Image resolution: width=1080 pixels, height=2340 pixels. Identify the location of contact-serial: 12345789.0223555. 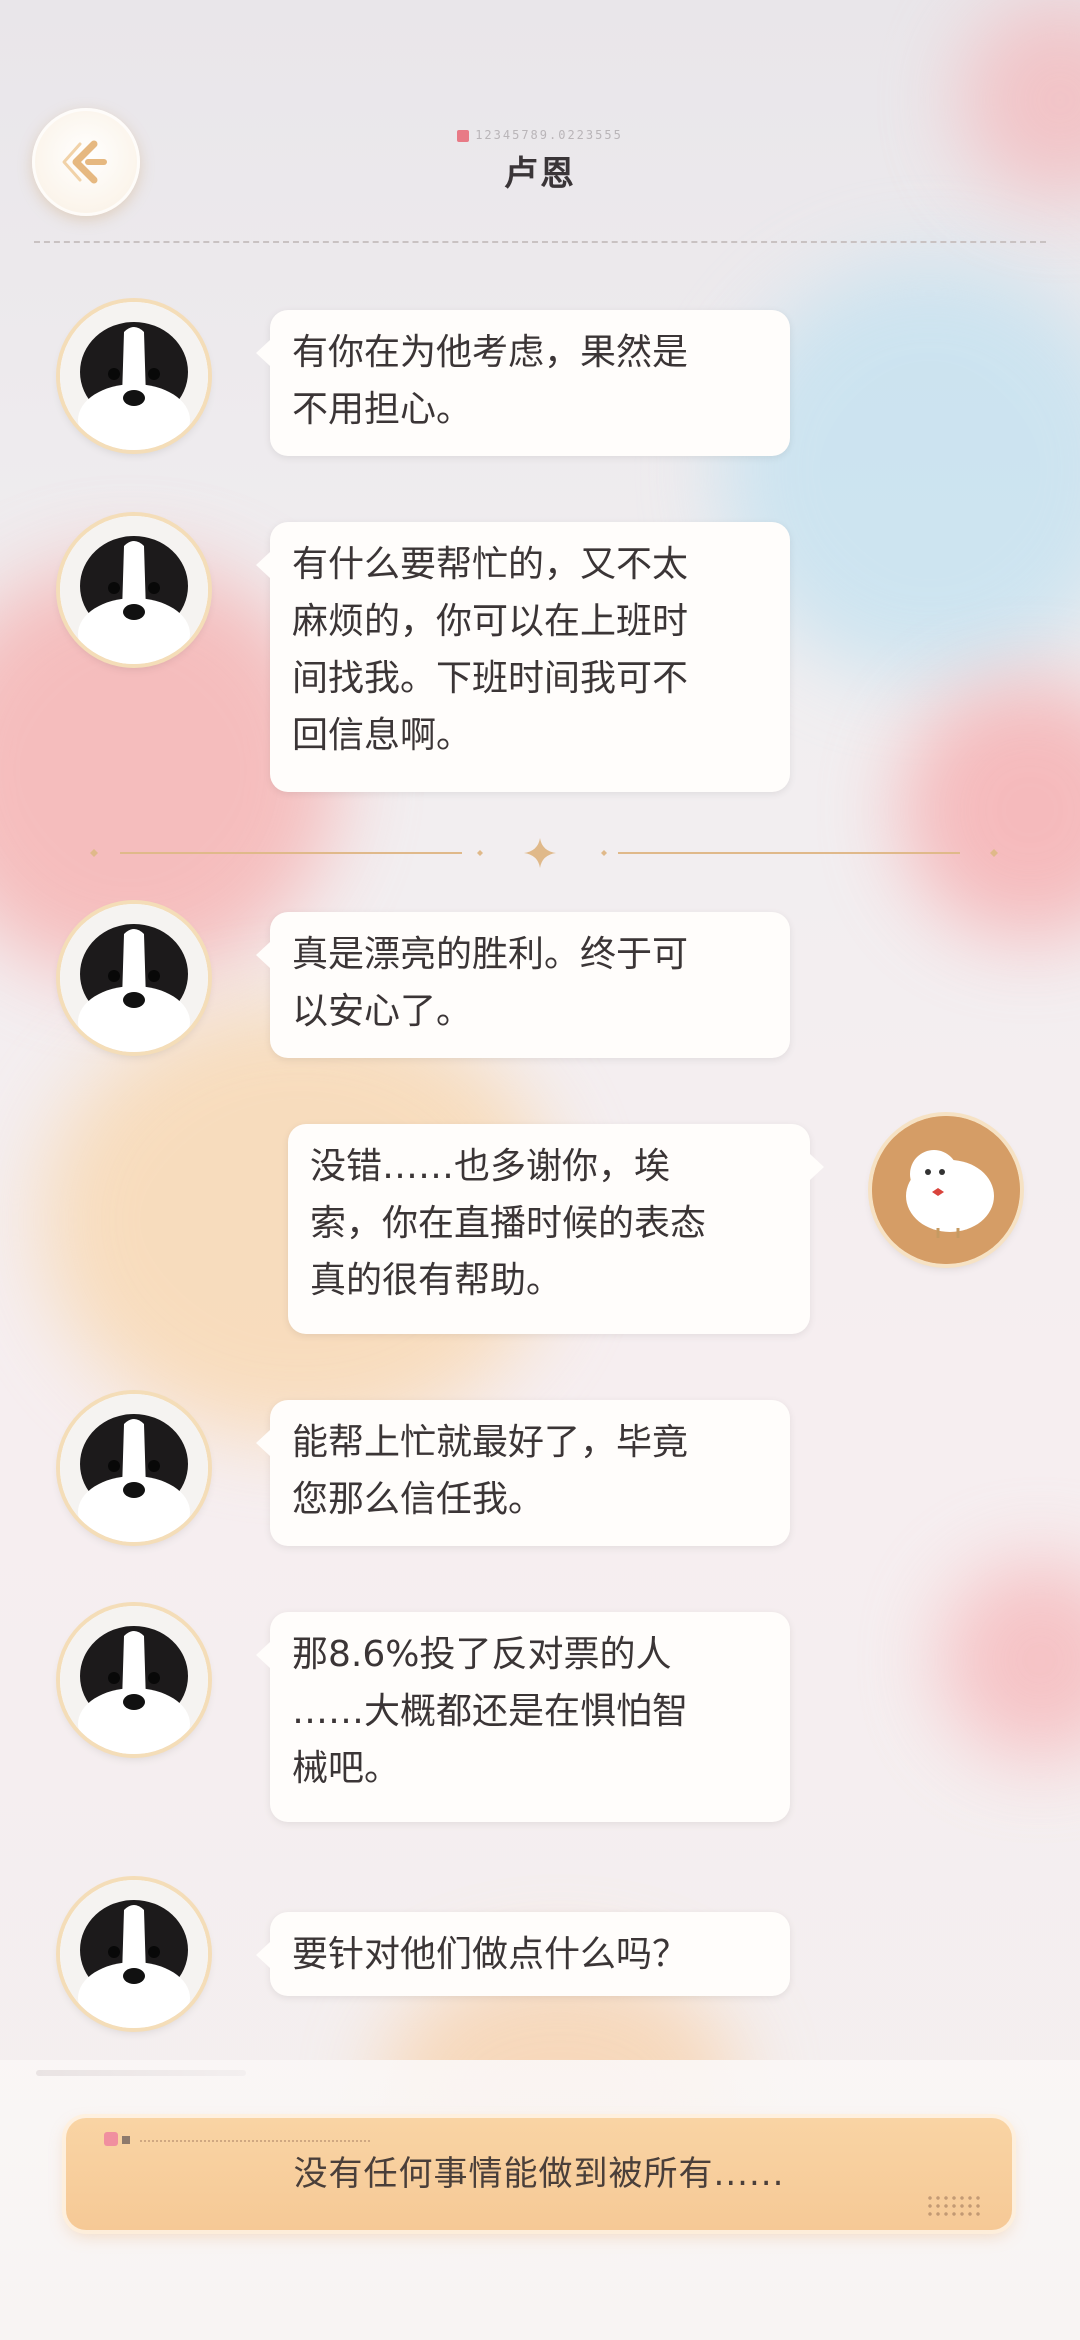
(540, 135).